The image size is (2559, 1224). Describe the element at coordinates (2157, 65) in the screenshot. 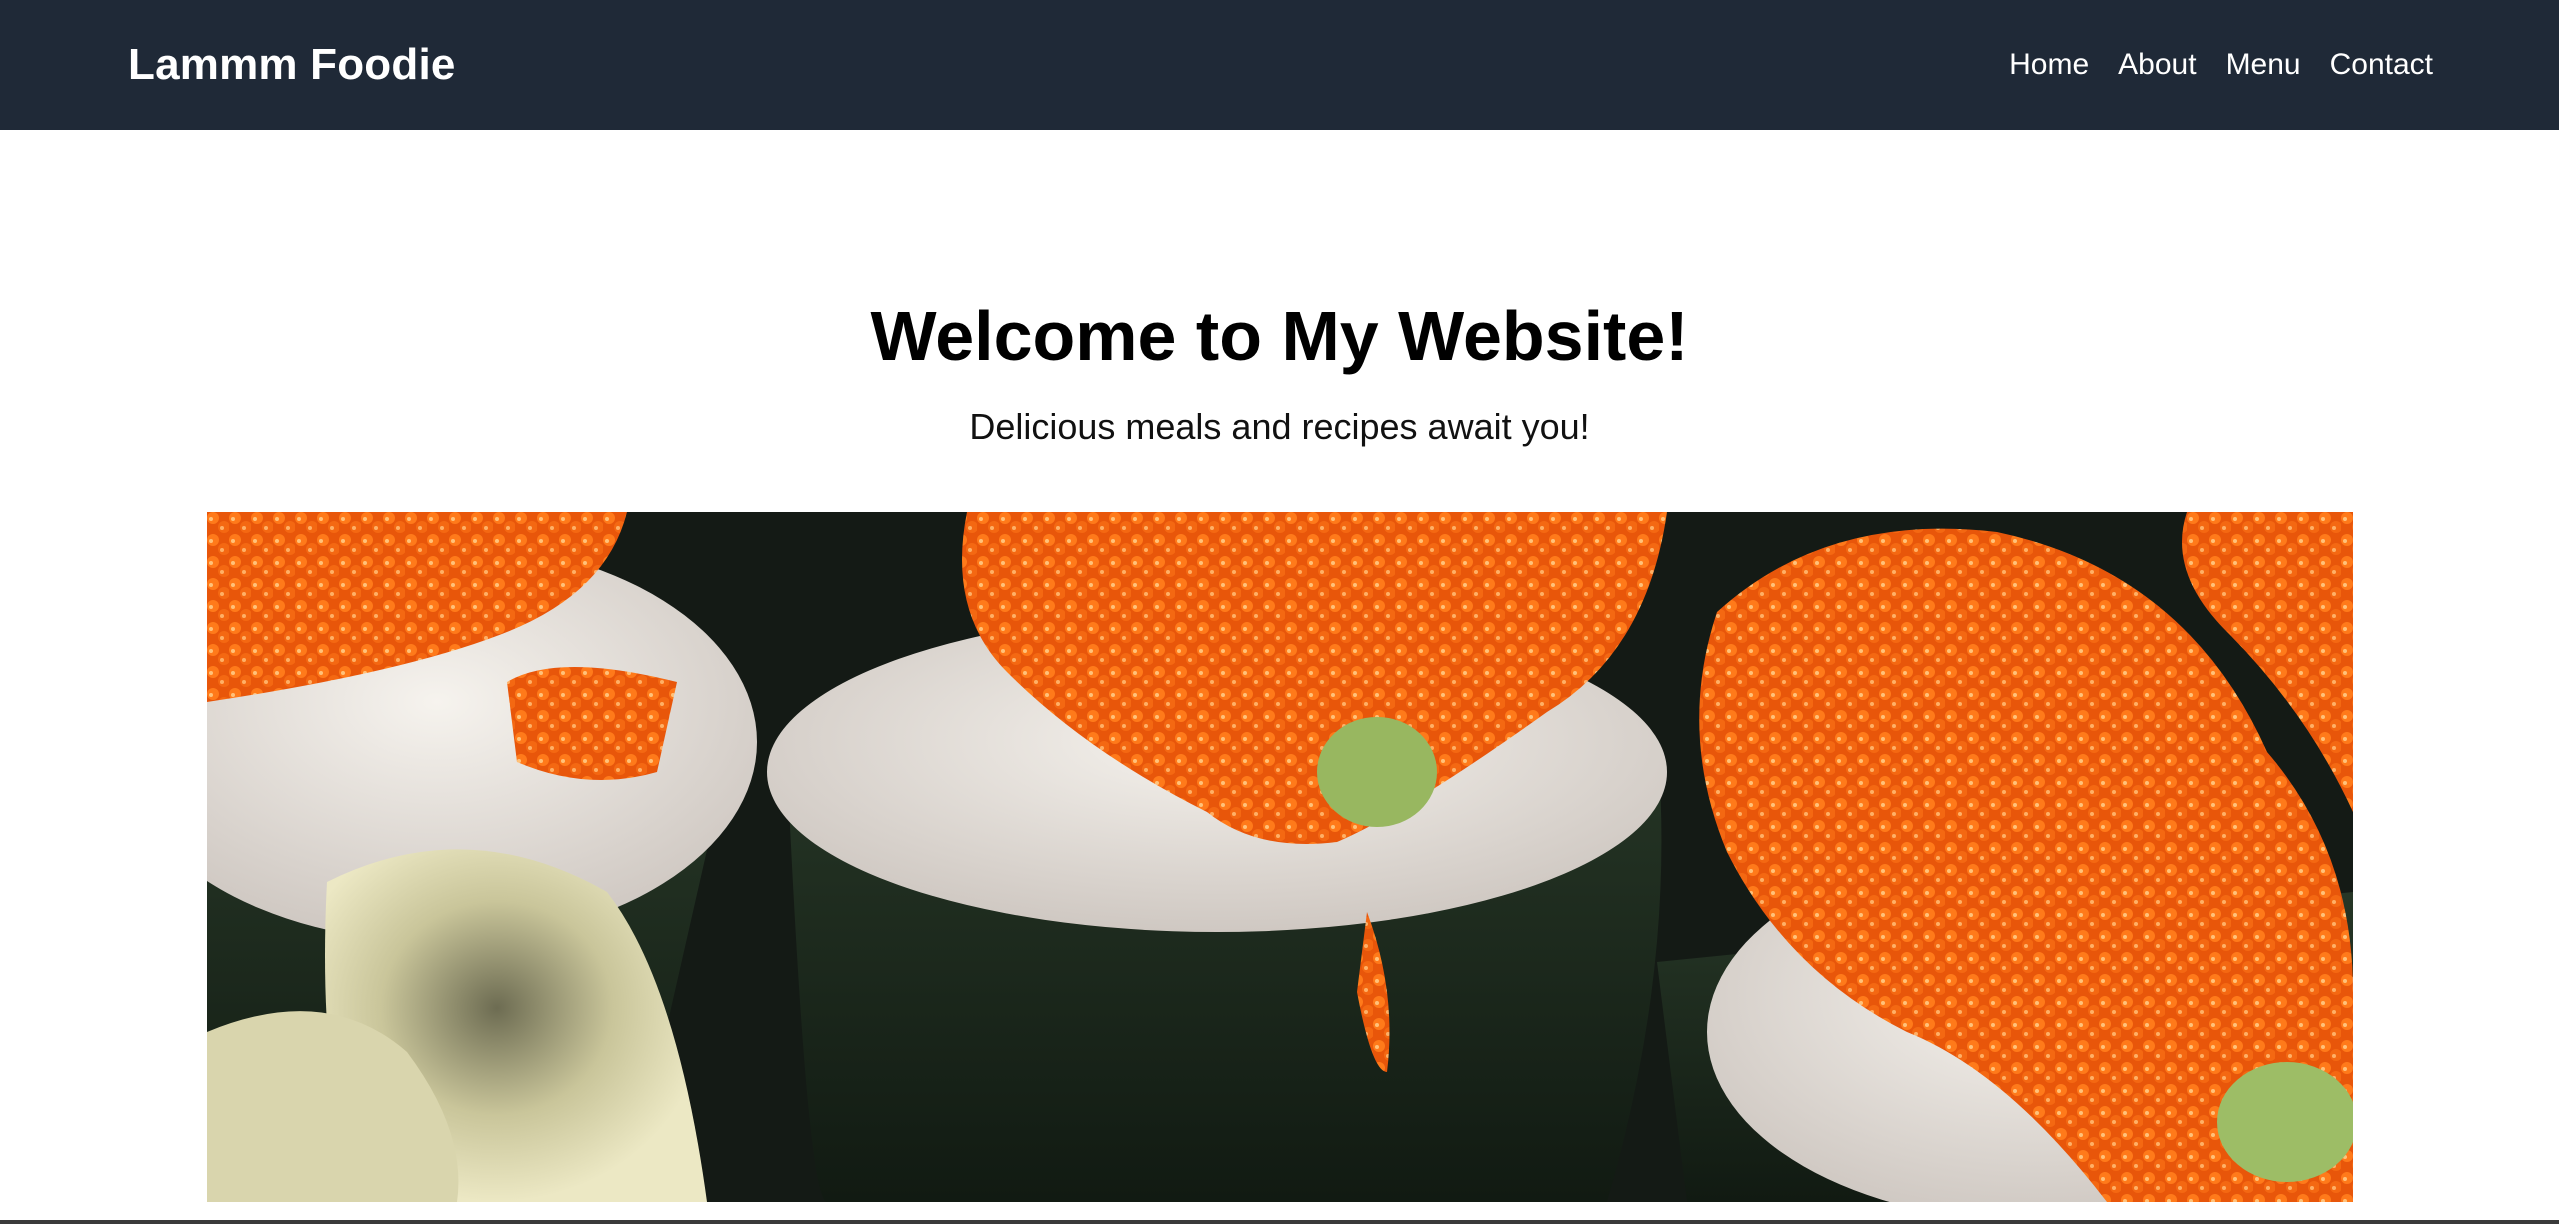

I see `nav-link-about: About` at that location.